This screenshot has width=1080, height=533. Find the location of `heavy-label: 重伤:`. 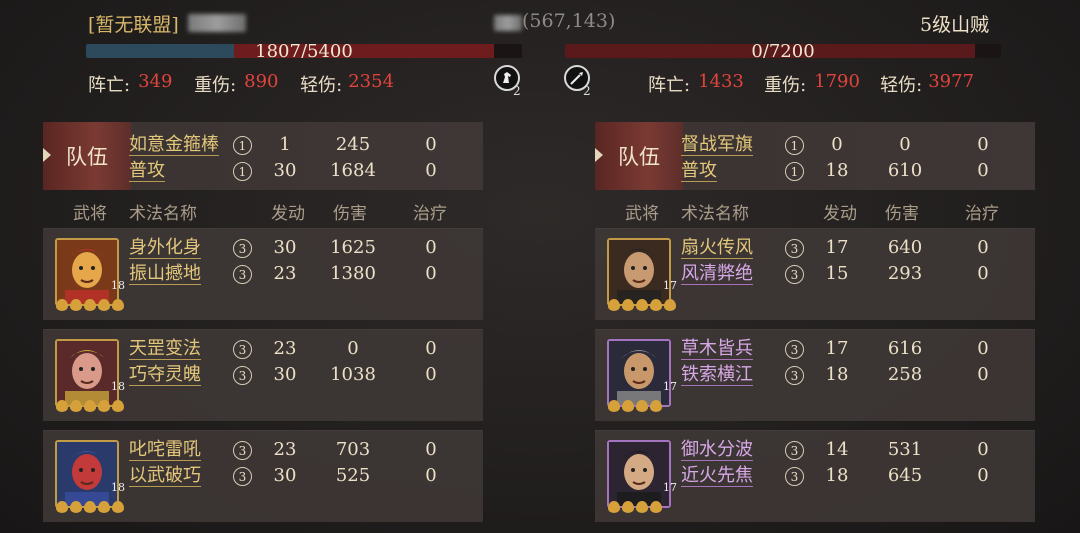

heavy-label: 重伤: is located at coordinates (785, 85).